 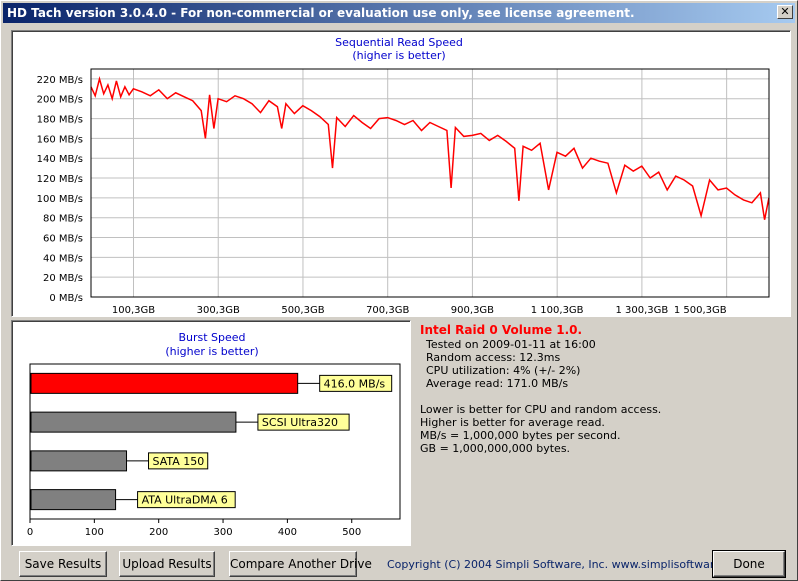 I want to click on seq-y-tick-label: 100 MB/s, so click(x=60, y=199).